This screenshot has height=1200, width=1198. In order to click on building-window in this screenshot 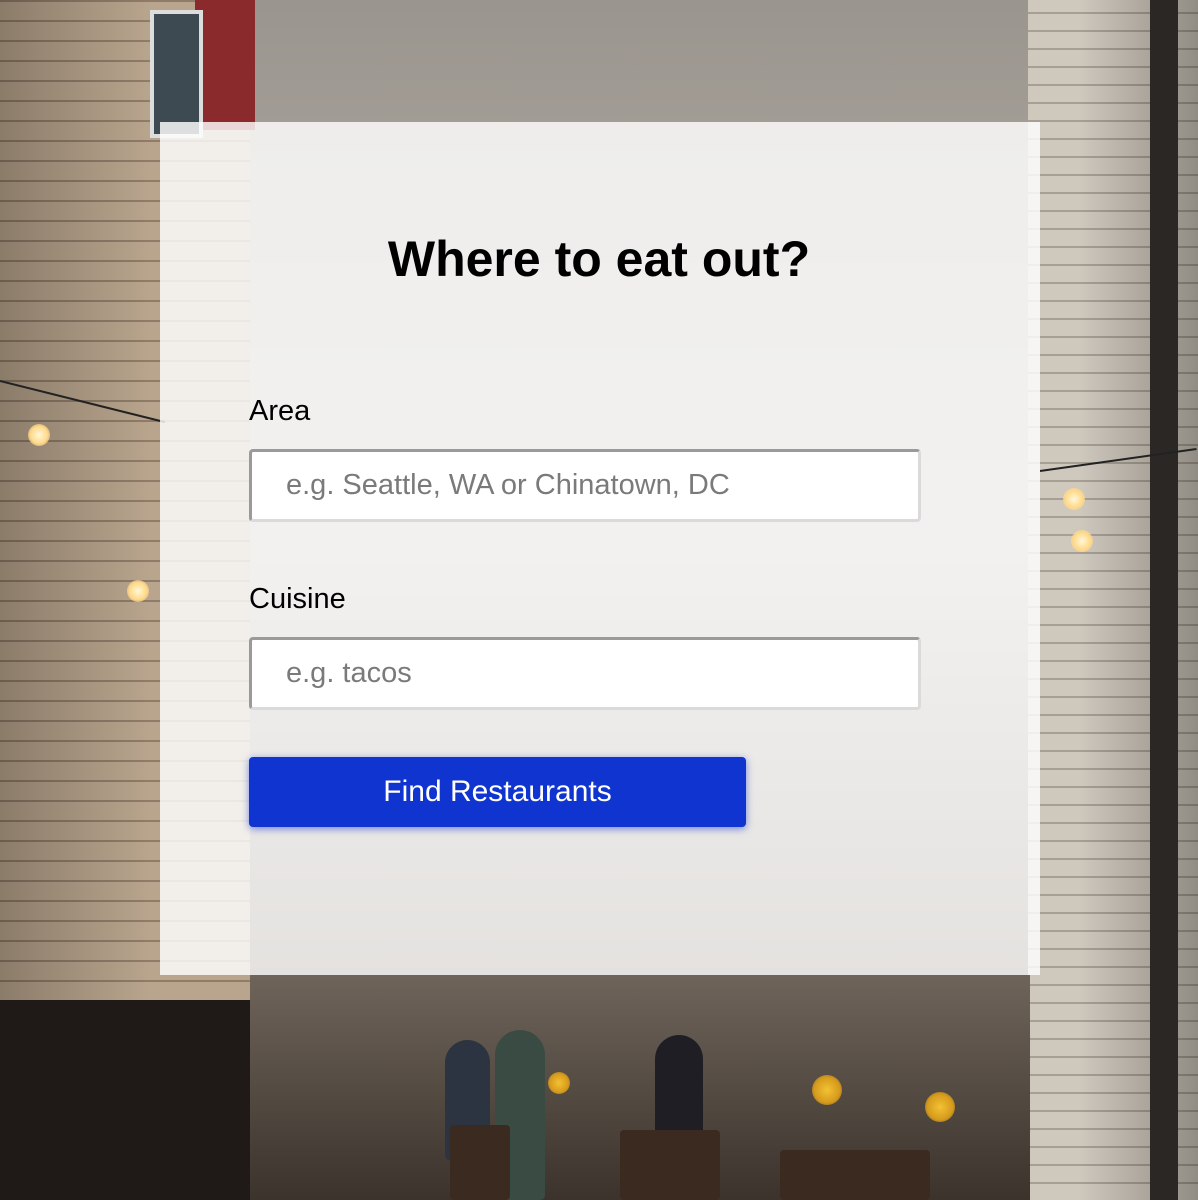, I will do `click(176, 74)`.